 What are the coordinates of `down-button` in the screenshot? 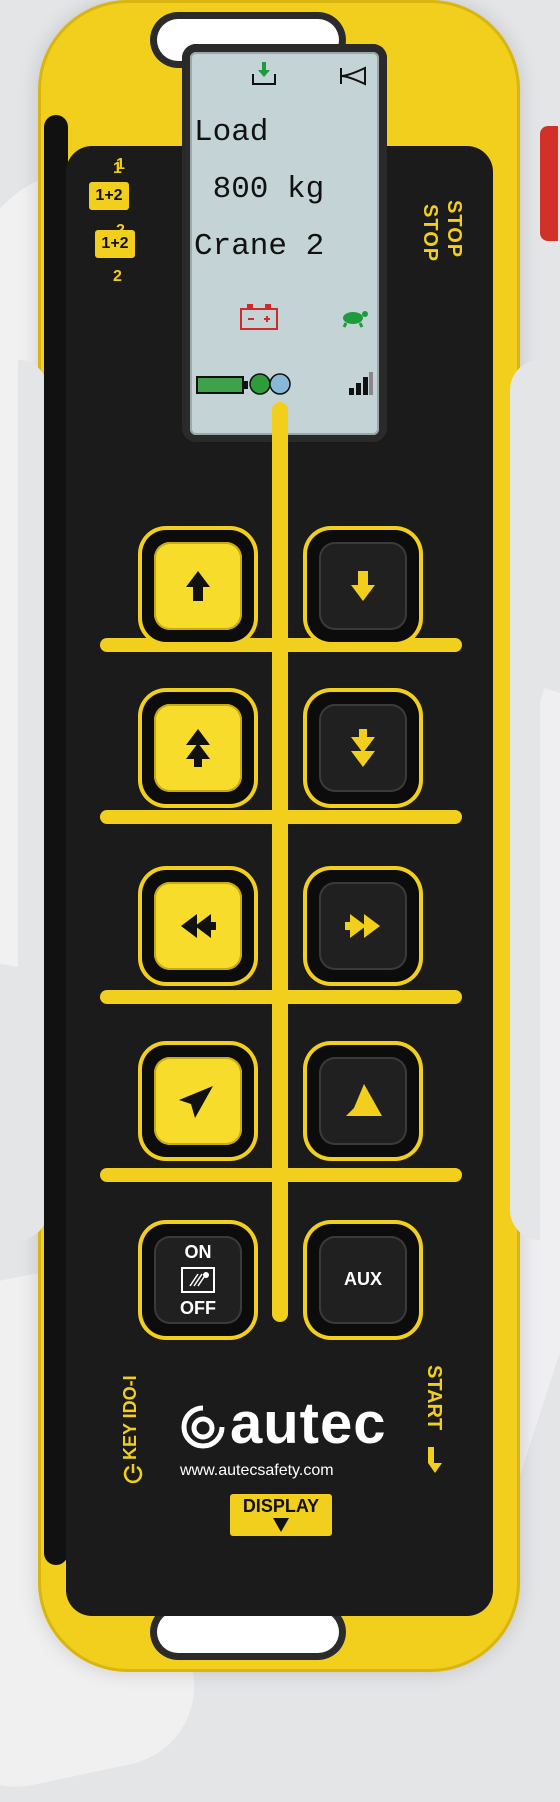 It's located at (363, 586).